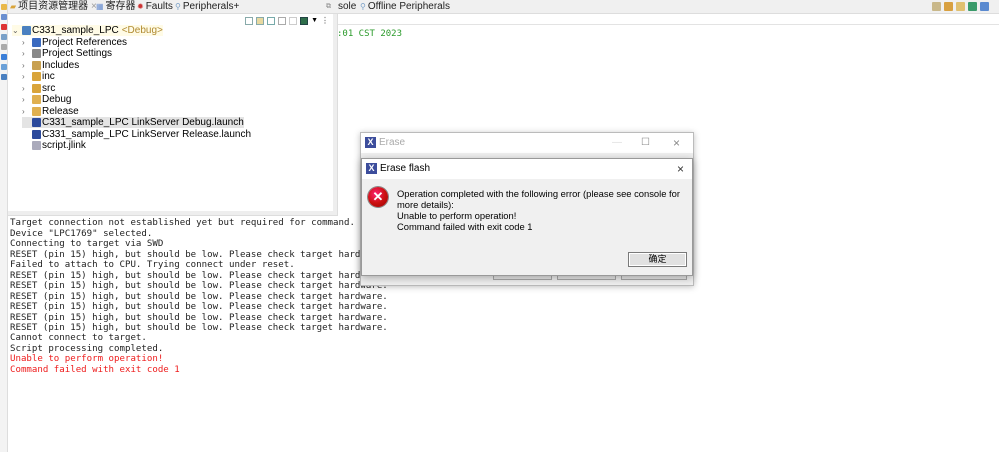 This screenshot has height=452, width=999. I want to click on clear-console-icon, so click(936, 6).